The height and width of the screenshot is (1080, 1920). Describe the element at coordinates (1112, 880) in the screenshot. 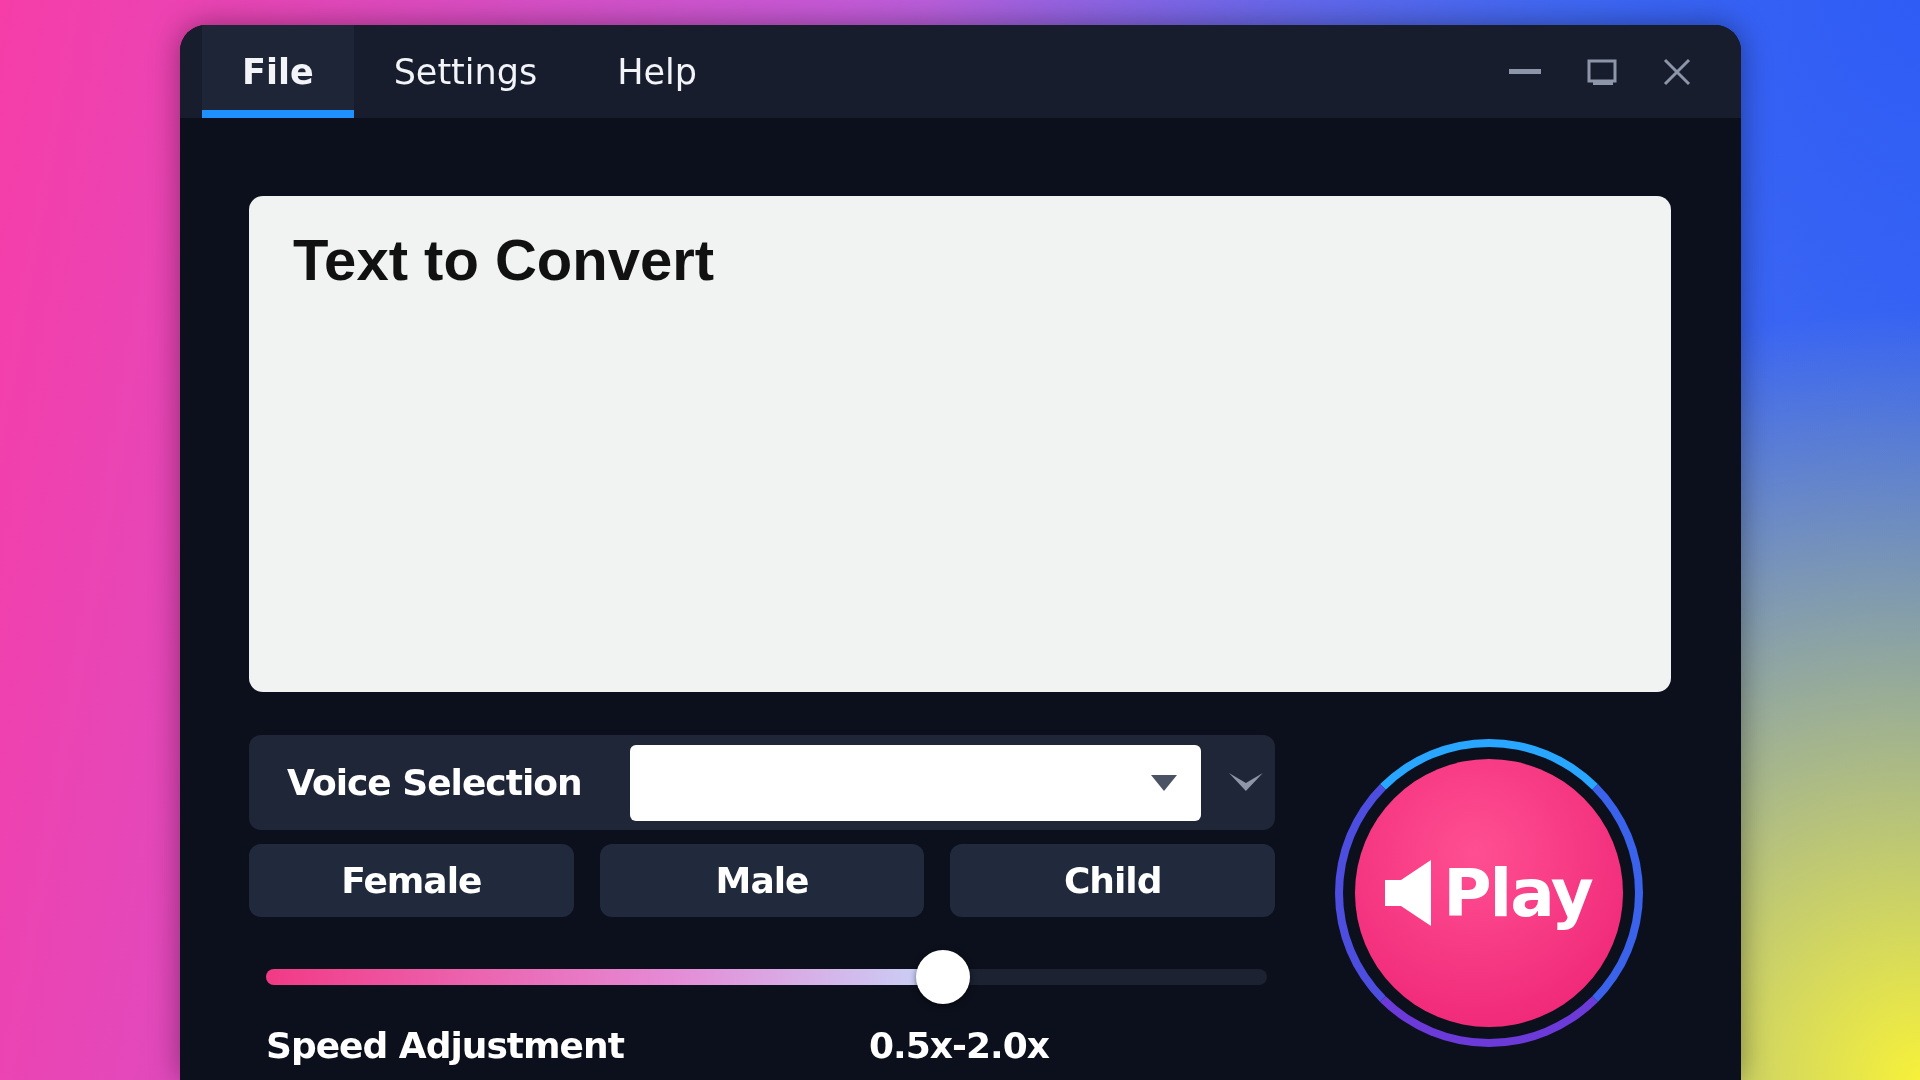

I see `voice-button: Child` at that location.